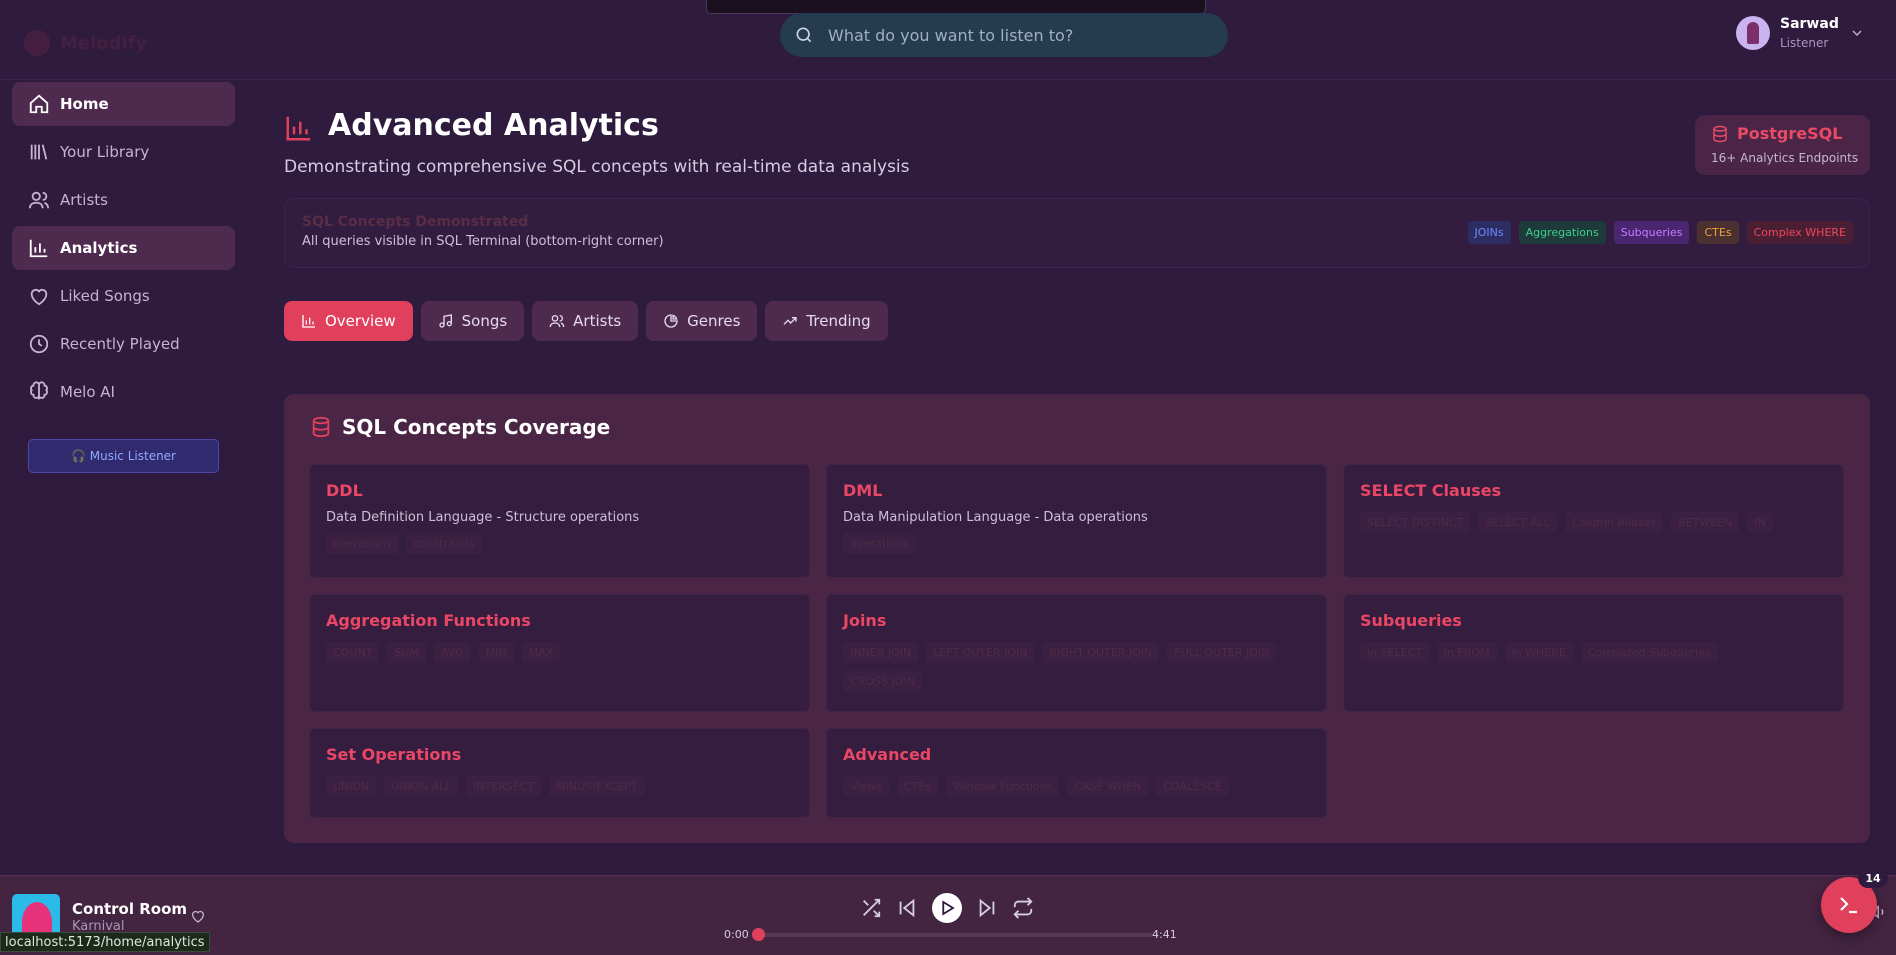 The height and width of the screenshot is (955, 1896). Describe the element at coordinates (1028, 35) in the screenshot. I see `search-input` at that location.